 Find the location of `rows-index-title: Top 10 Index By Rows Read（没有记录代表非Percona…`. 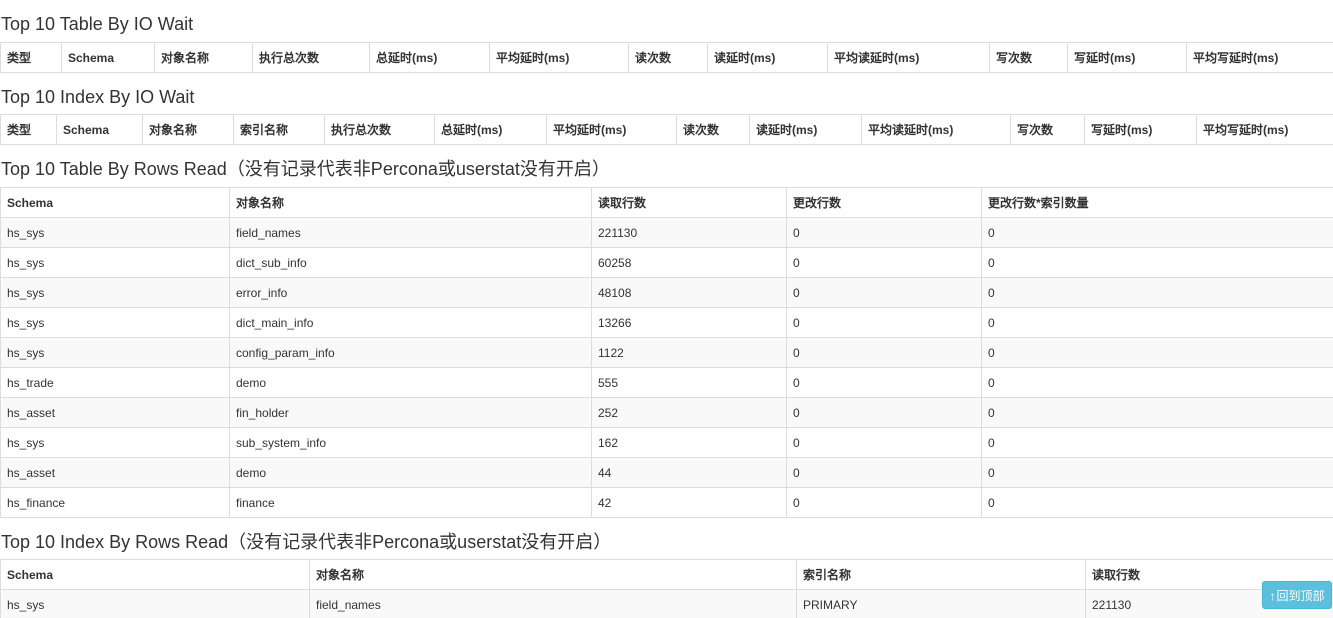

rows-index-title: Top 10 Index By Rows Read（没有记录代表非Percona… is located at coordinates (306, 542).